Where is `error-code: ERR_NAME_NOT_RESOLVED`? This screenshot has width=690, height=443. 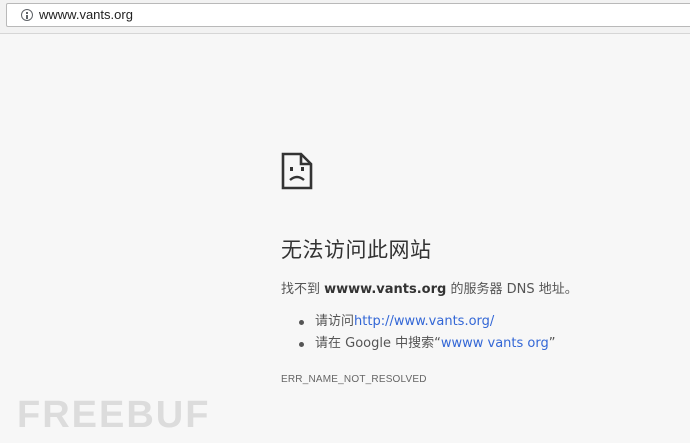 error-code: ERR_NAME_NOT_RESOLVED is located at coordinates (354, 379).